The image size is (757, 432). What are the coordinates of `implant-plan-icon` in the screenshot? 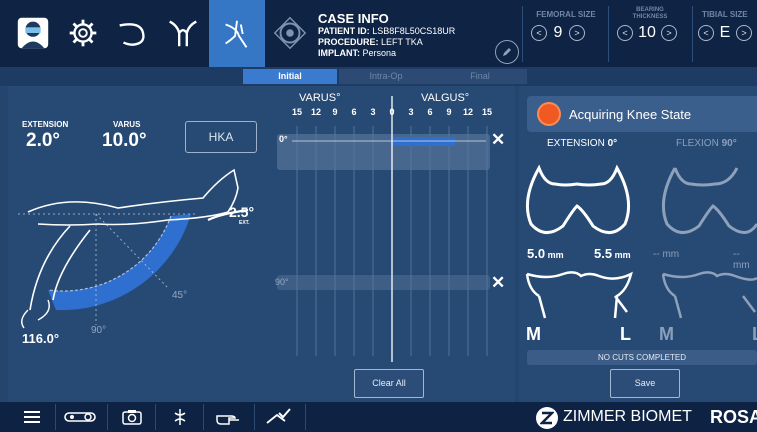 It's located at (290, 33).